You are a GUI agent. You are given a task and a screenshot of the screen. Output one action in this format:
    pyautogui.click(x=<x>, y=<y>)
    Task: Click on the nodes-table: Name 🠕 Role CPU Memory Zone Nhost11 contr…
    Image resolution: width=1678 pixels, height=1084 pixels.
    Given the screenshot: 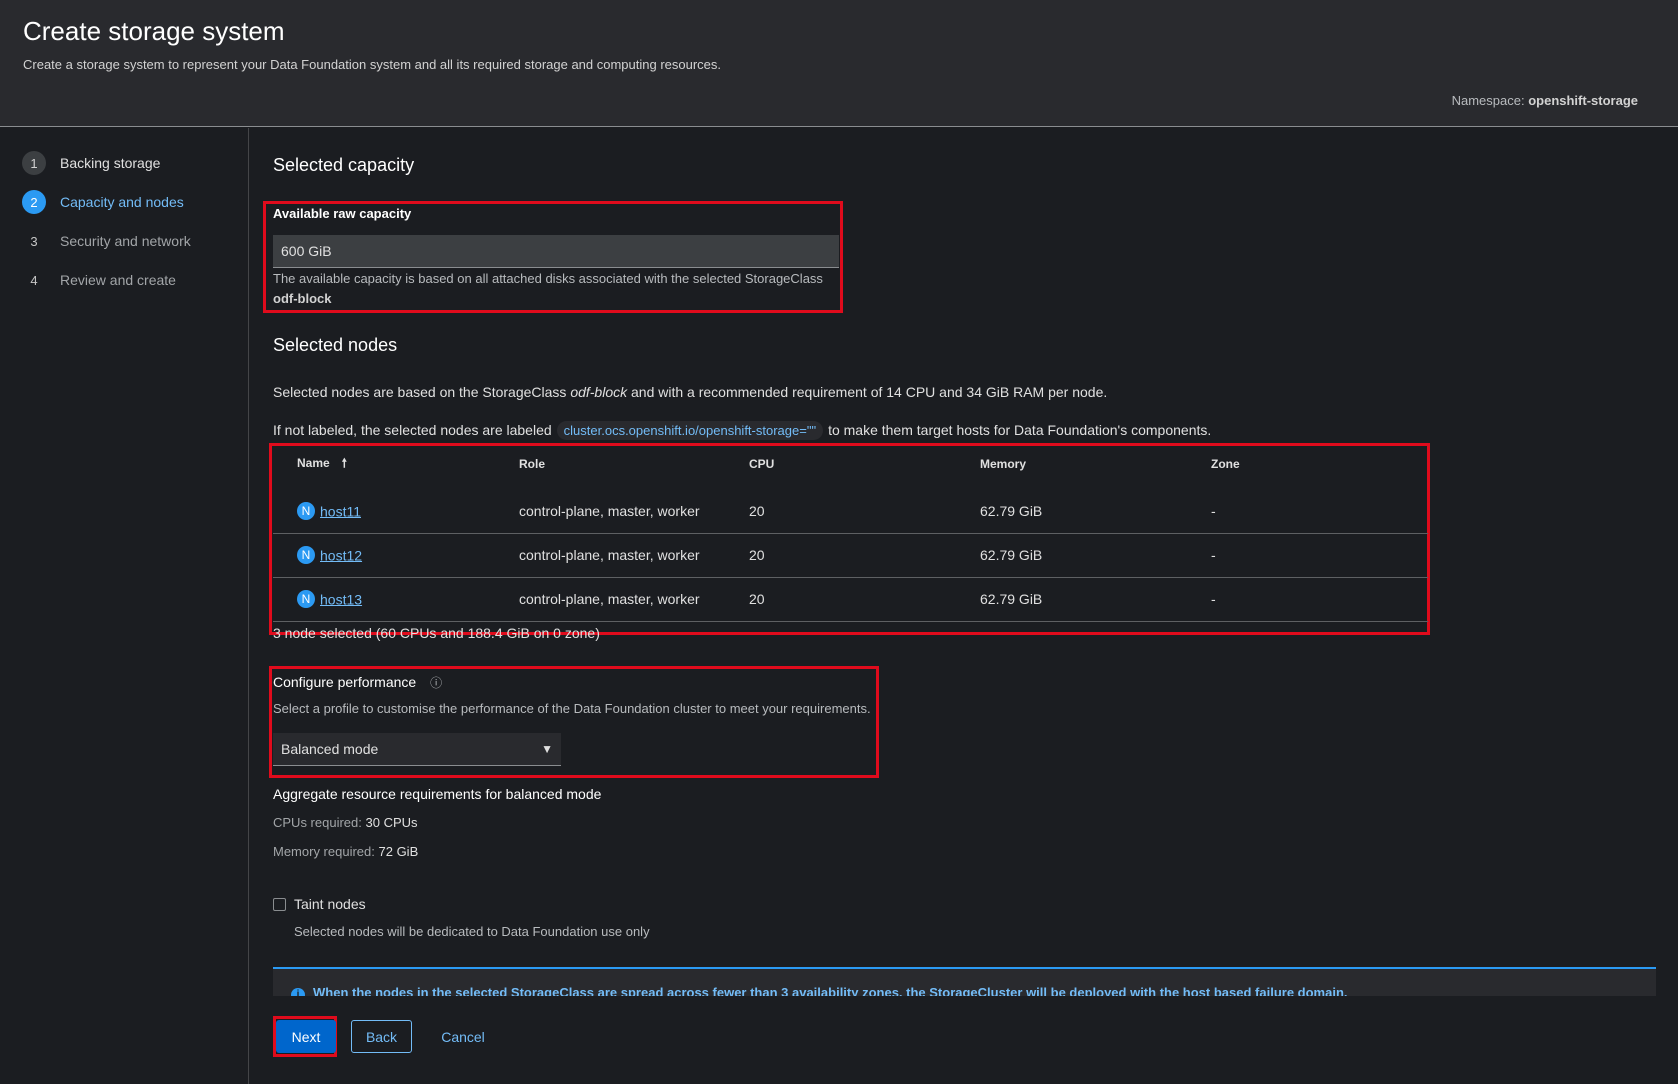 What is the action you would take?
    pyautogui.click(x=850, y=530)
    